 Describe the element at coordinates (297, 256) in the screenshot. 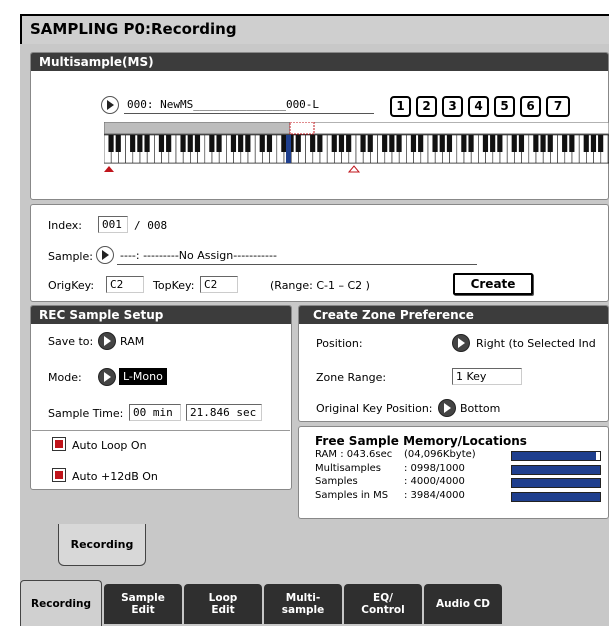

I see `sample-select-field: ----: ---------No Assign-----------` at that location.